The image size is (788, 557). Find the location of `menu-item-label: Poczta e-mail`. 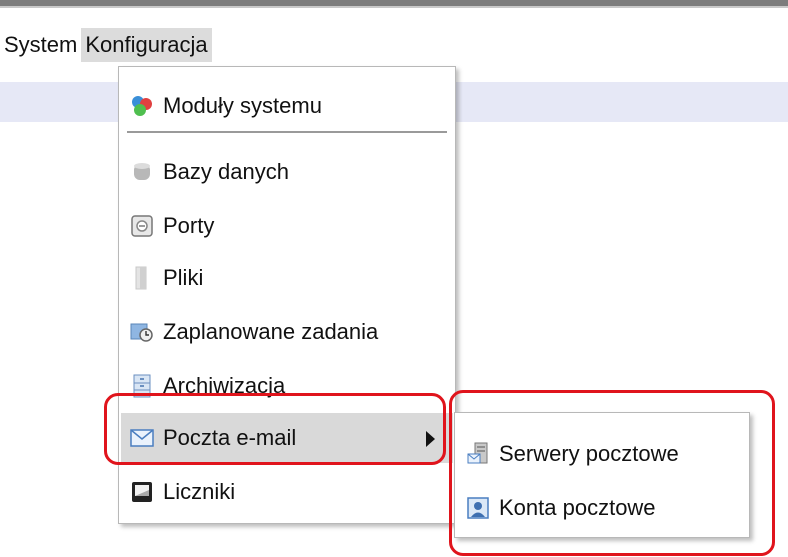

menu-item-label: Poczta e-mail is located at coordinates (230, 437).